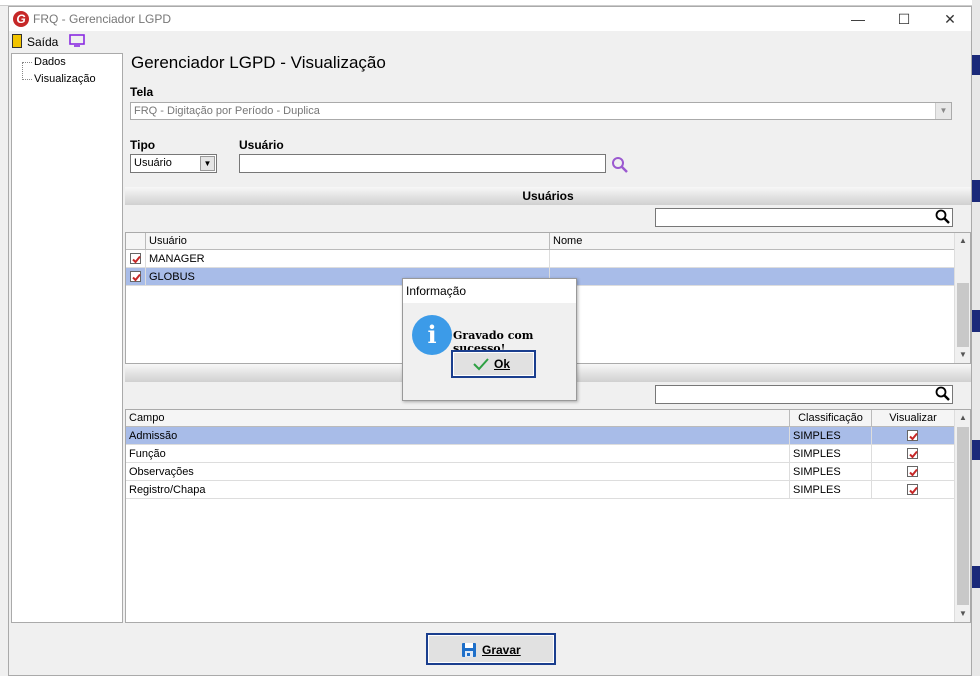 This screenshot has width=980, height=681. What do you see at coordinates (142, 92) in the screenshot?
I see `tela-label: Tela` at bounding box center [142, 92].